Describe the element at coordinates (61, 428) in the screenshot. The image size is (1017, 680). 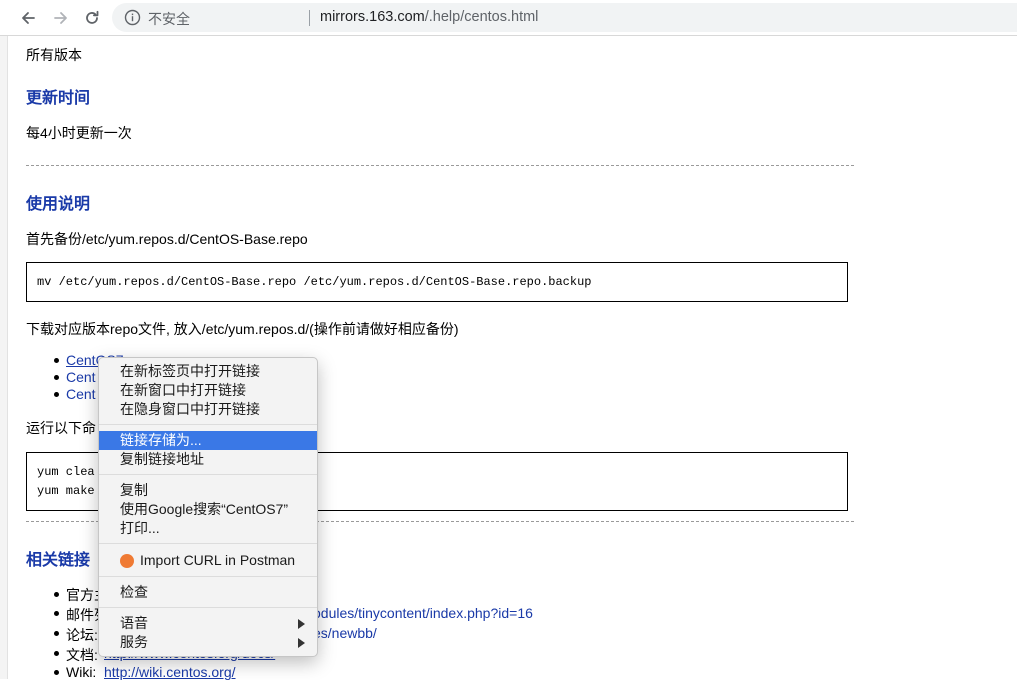
I see `run-text: 运行以下命` at that location.